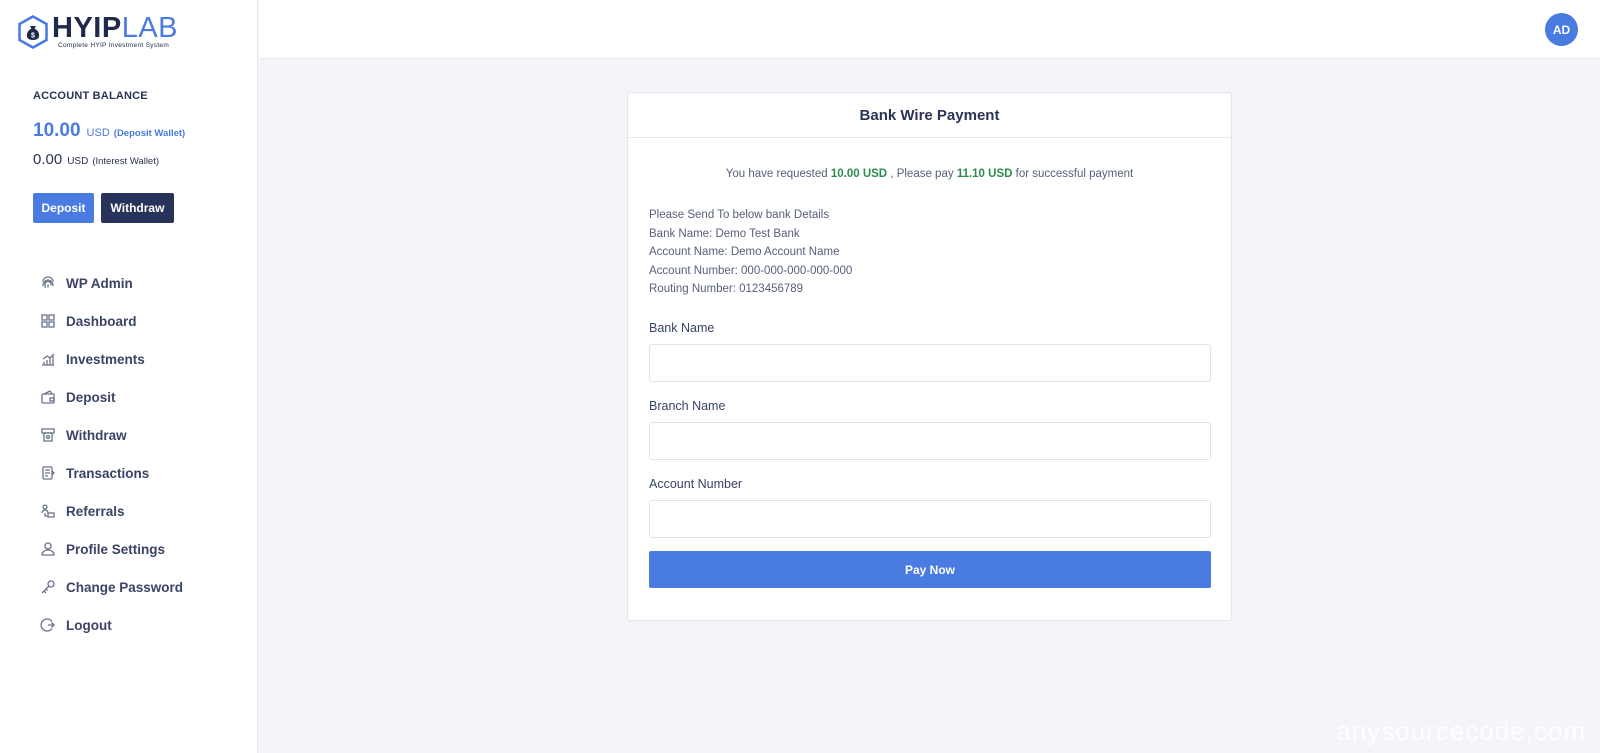  What do you see at coordinates (739, 215) in the screenshot?
I see `bank-details-line: Please Send To below bank Details` at bounding box center [739, 215].